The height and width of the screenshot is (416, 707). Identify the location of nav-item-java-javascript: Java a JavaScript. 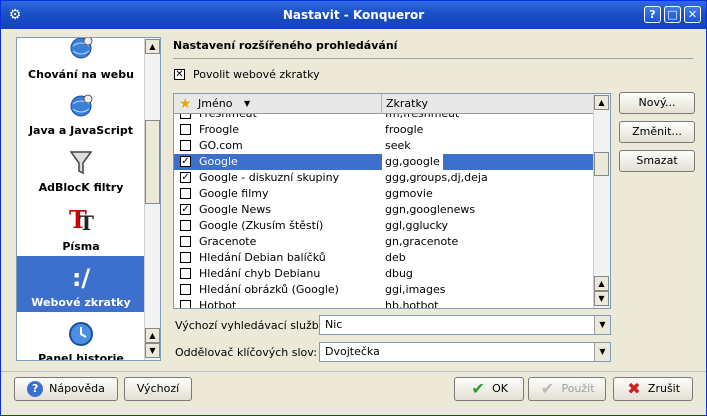
(81, 114).